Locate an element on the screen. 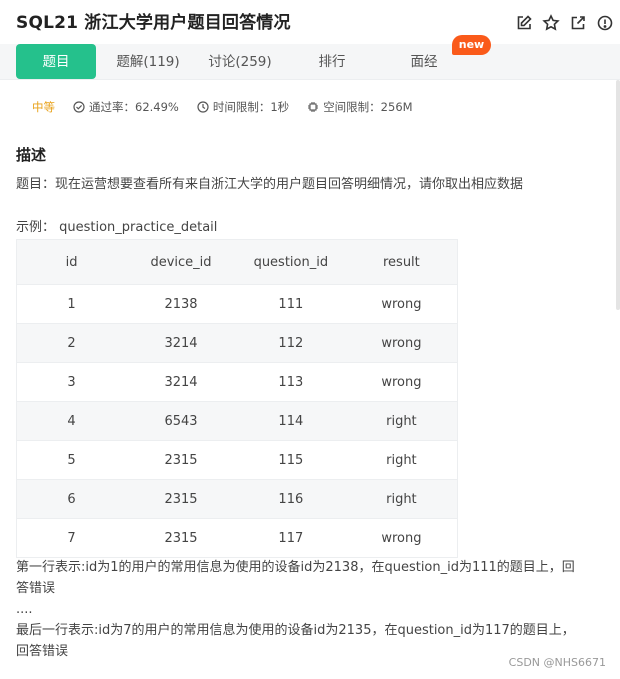  table-cell: 2 is located at coordinates (71, 343).